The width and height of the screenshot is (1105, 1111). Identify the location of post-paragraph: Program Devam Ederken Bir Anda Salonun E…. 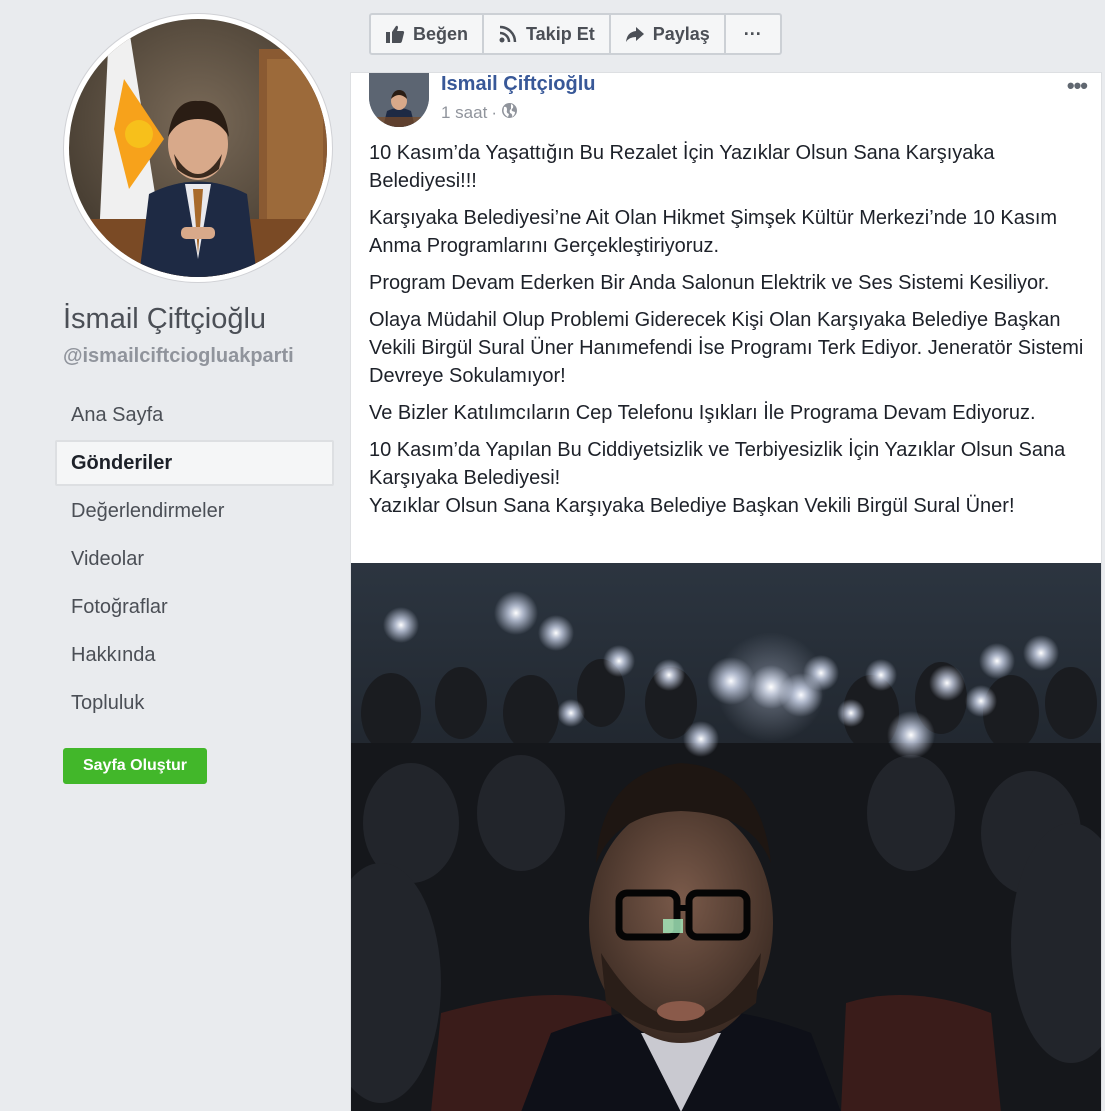
(709, 283).